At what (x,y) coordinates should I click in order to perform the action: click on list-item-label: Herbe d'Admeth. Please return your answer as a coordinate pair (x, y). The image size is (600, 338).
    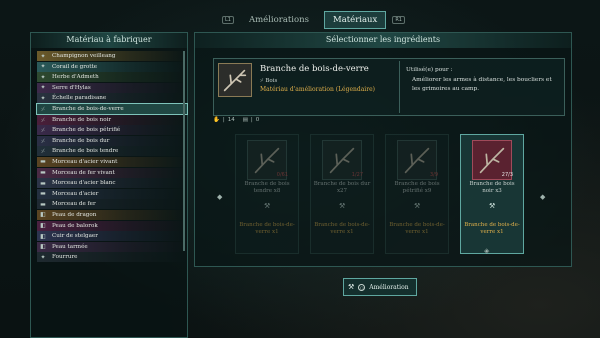
    Looking at the image, I should click on (75, 77).